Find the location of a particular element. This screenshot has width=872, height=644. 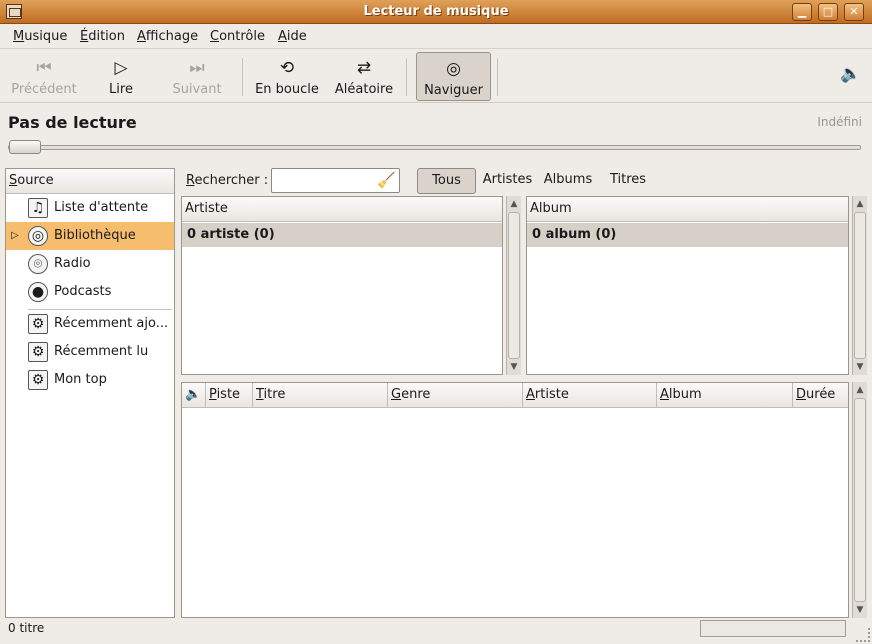

browse-button: ◎ Naviguer is located at coordinates (453, 76).